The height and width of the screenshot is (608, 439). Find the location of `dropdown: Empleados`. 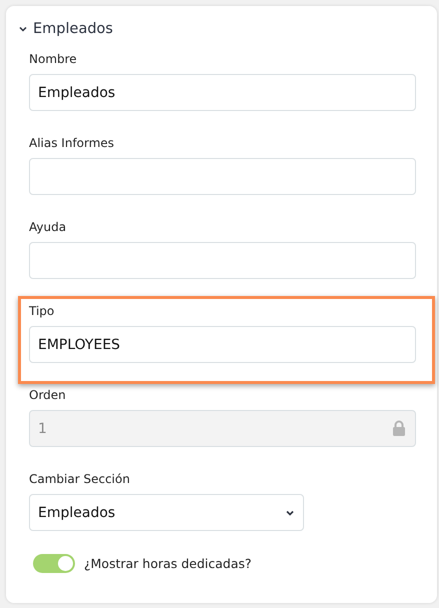

dropdown: Empleados is located at coordinates (166, 512).